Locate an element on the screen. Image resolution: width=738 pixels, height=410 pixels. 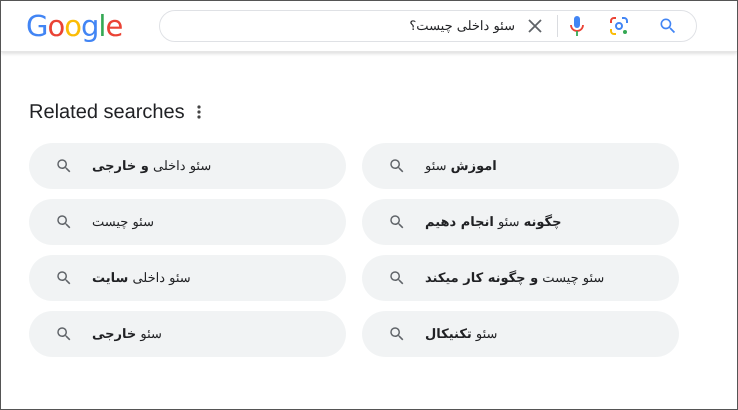
close-icon is located at coordinates (535, 26).